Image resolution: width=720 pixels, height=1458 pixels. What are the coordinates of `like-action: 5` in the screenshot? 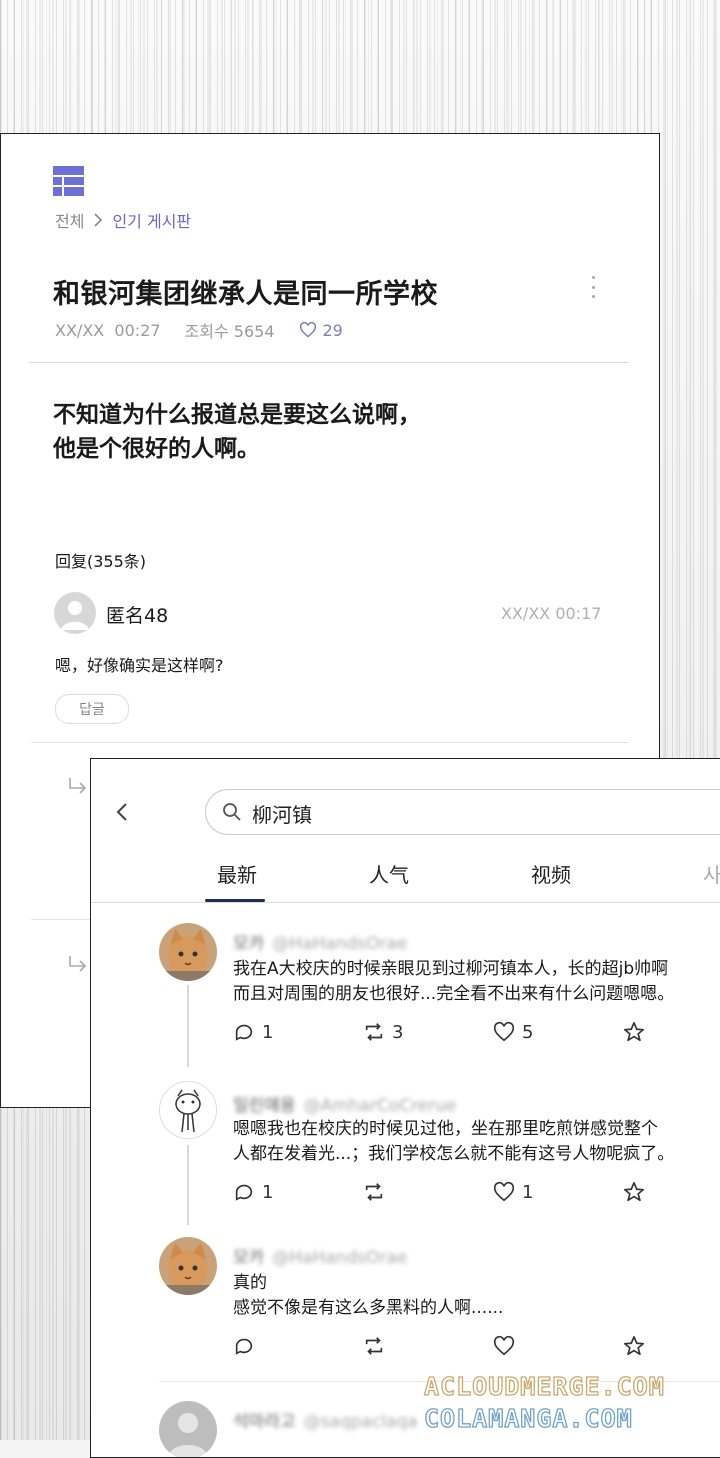 It's located at (513, 1032).